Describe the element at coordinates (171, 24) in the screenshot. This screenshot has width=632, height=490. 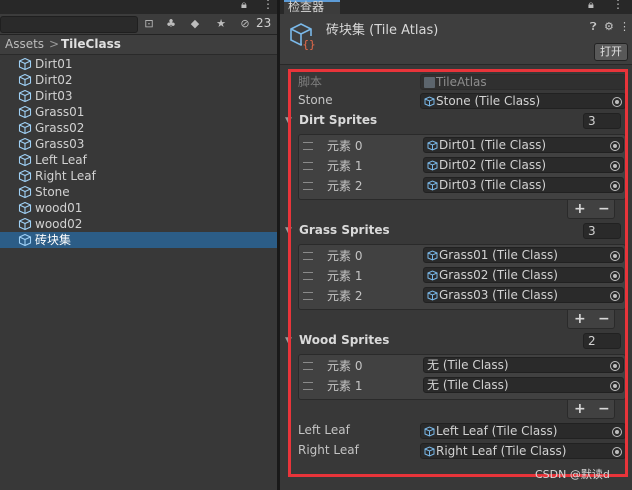
I see `type-filter-icon: ♣` at that location.